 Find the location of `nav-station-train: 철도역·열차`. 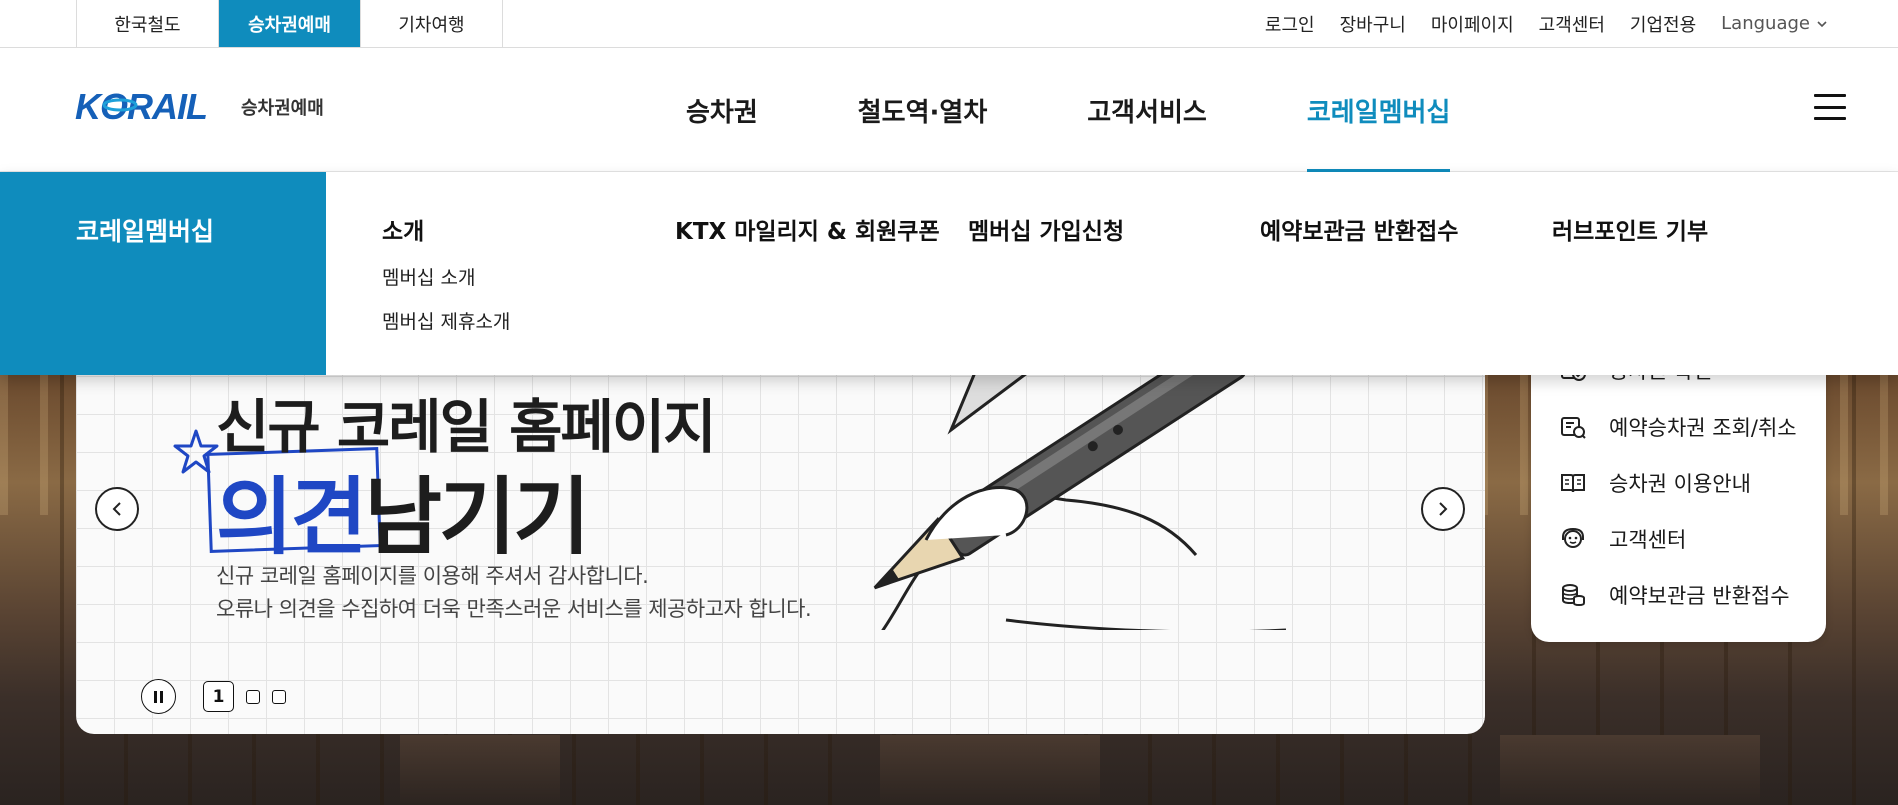

nav-station-train: 철도역·열차 is located at coordinates (922, 110).